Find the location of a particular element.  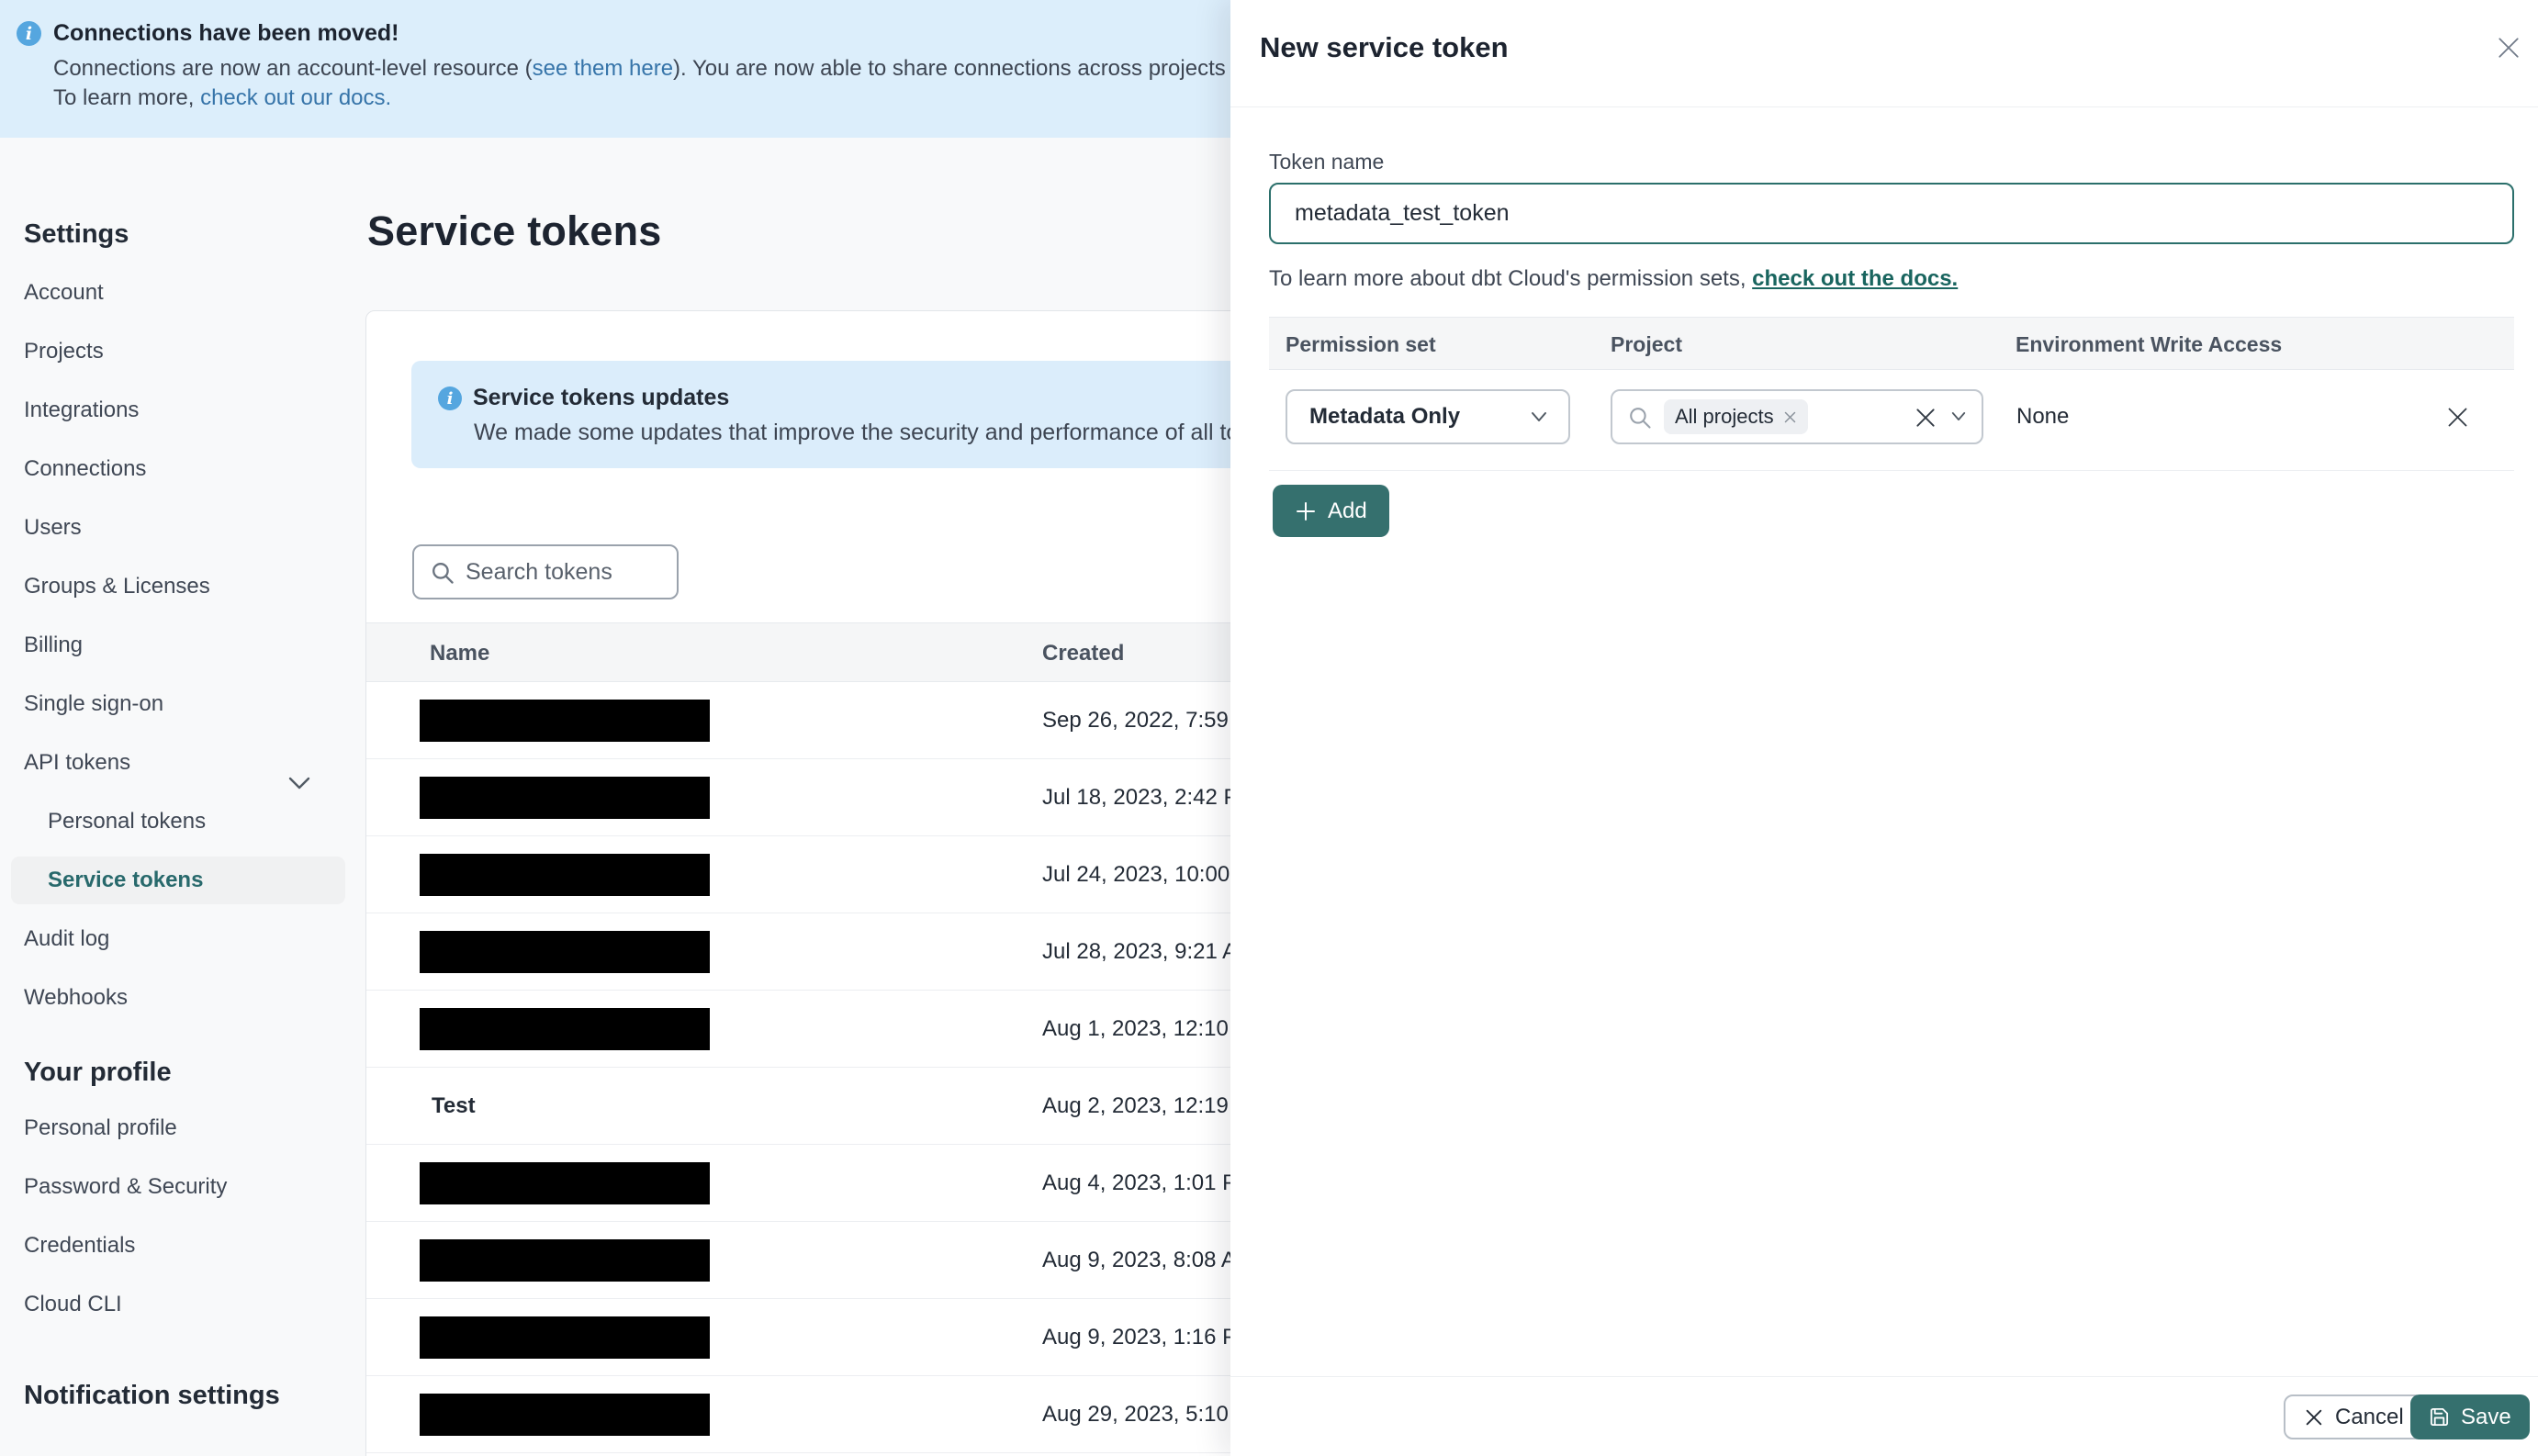

add-permission-button: Add is located at coordinates (1331, 511).